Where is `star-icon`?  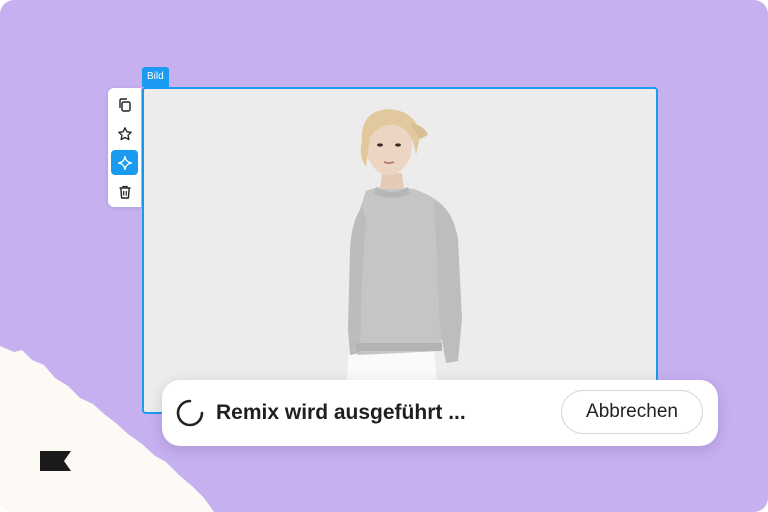
star-icon is located at coordinates (124, 133).